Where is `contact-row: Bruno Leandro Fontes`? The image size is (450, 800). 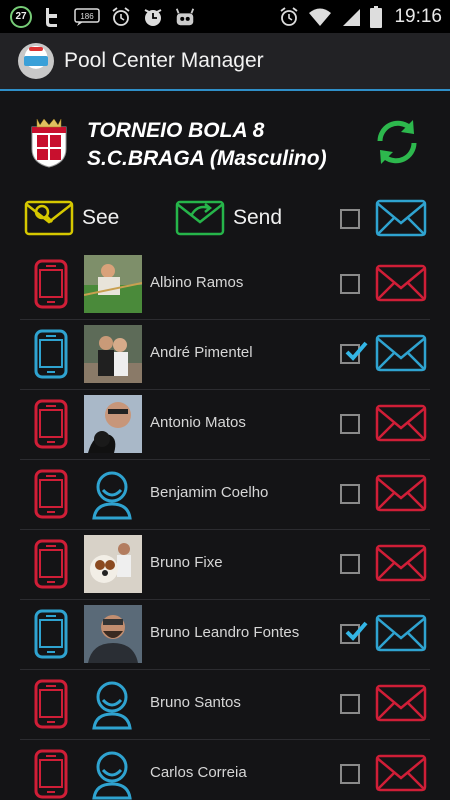
contact-row: Bruno Leandro Fontes is located at coordinates (225, 635).